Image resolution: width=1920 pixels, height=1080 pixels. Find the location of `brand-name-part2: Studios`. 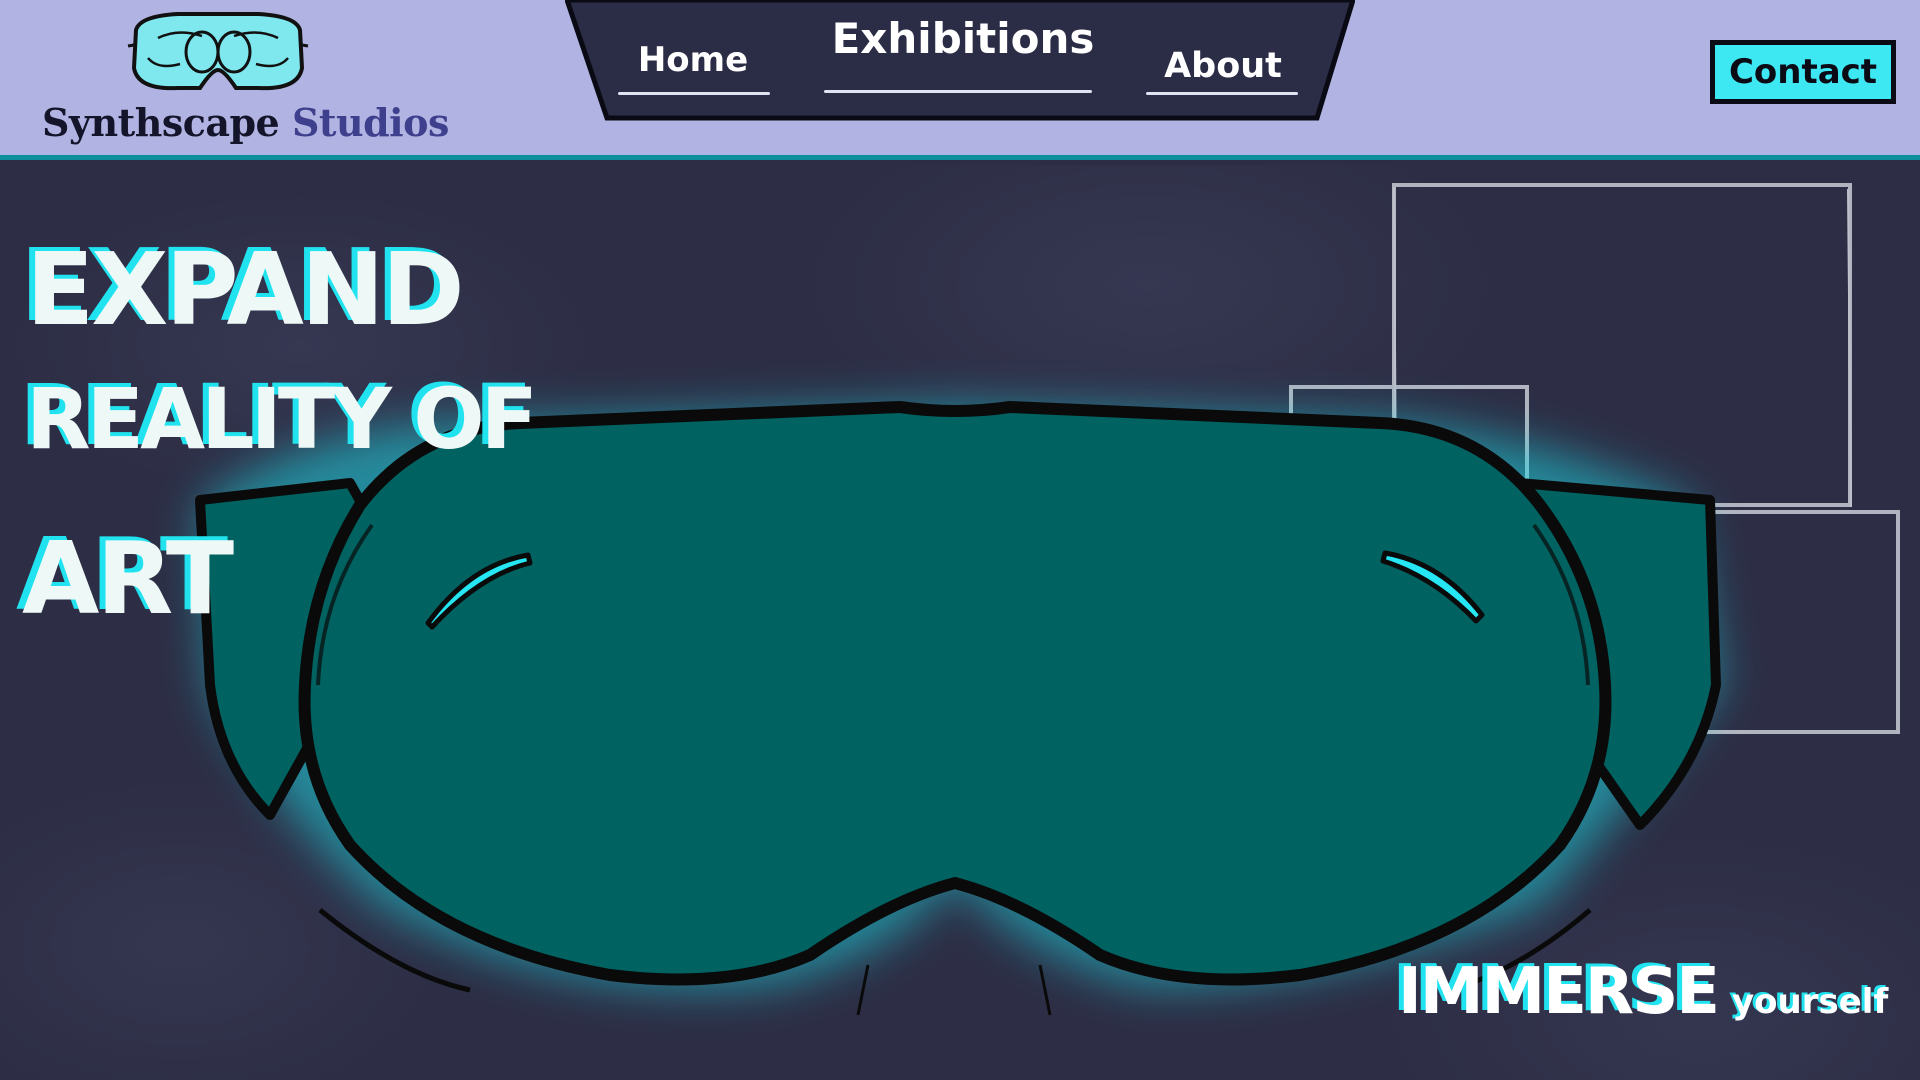

brand-name-part2: Studios is located at coordinates (370, 122).